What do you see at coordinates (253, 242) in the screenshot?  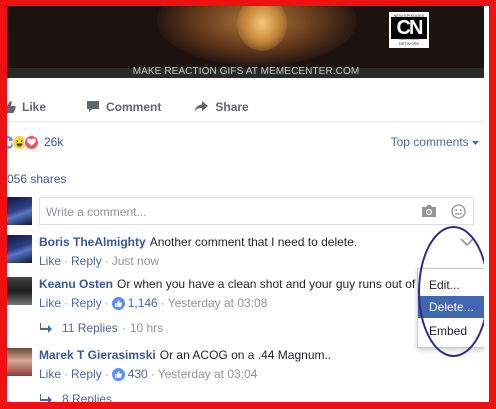 I see `comment-text: Another comment that I need to delete.` at bounding box center [253, 242].